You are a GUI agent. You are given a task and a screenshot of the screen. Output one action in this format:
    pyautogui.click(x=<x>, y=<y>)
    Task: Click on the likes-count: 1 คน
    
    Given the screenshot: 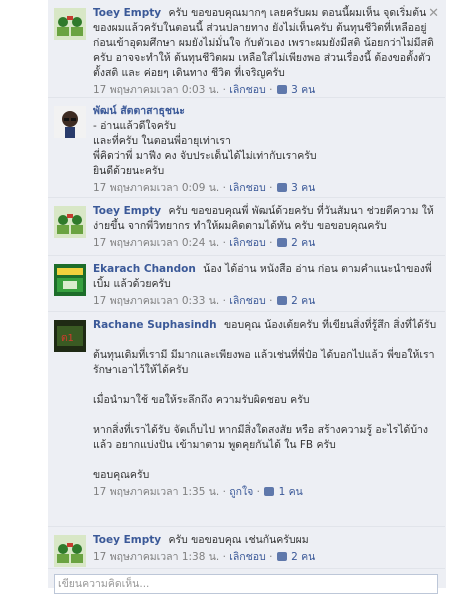 What is the action you would take?
    pyautogui.click(x=291, y=492)
    